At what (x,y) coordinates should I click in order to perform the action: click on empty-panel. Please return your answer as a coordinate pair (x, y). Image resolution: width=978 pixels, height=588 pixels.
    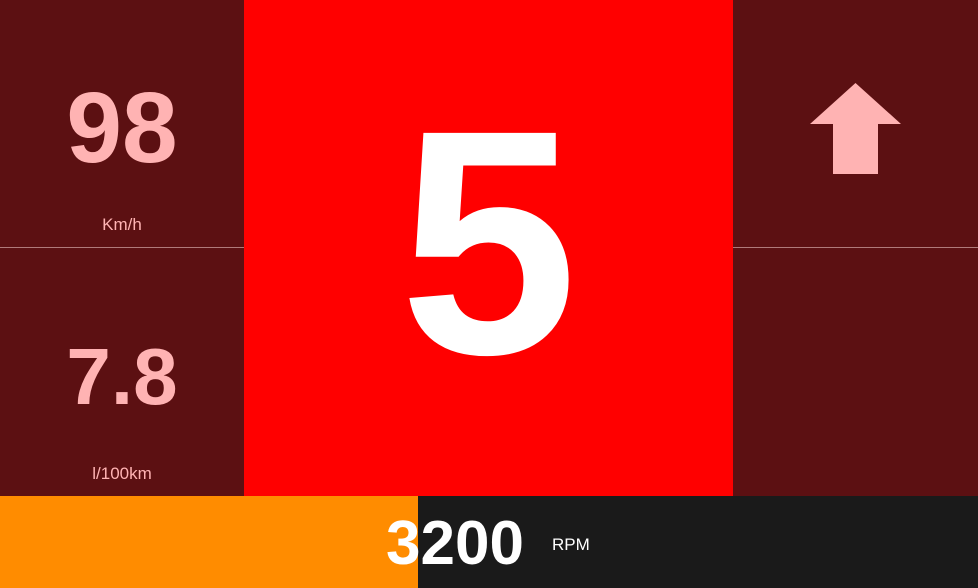
    Looking at the image, I should click on (855, 372).